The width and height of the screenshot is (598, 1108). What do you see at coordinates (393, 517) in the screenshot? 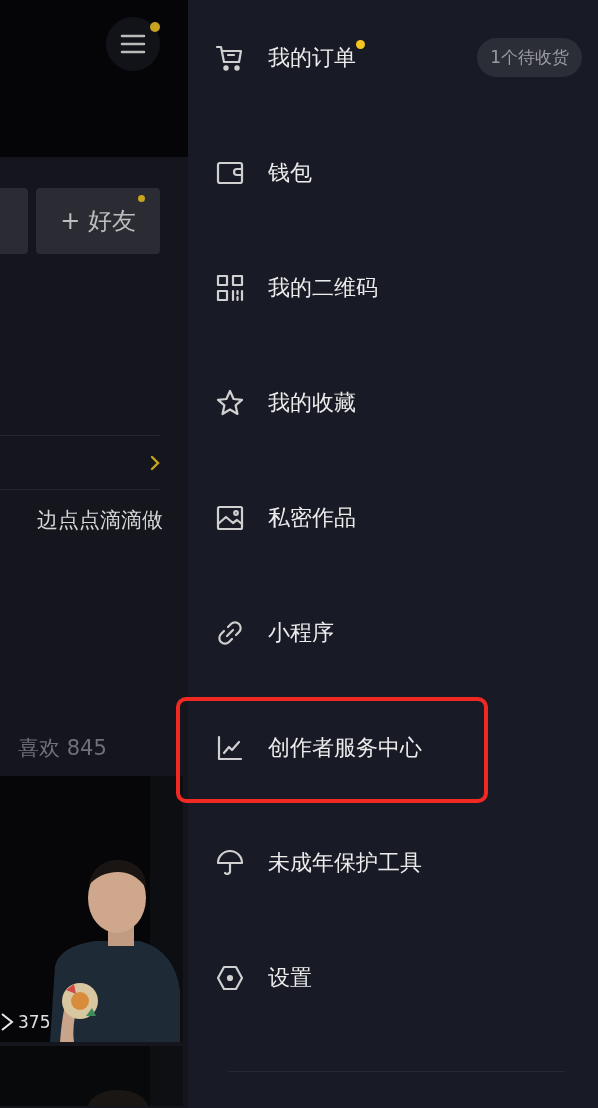
I see `menu-item: 私密作品` at bounding box center [393, 517].